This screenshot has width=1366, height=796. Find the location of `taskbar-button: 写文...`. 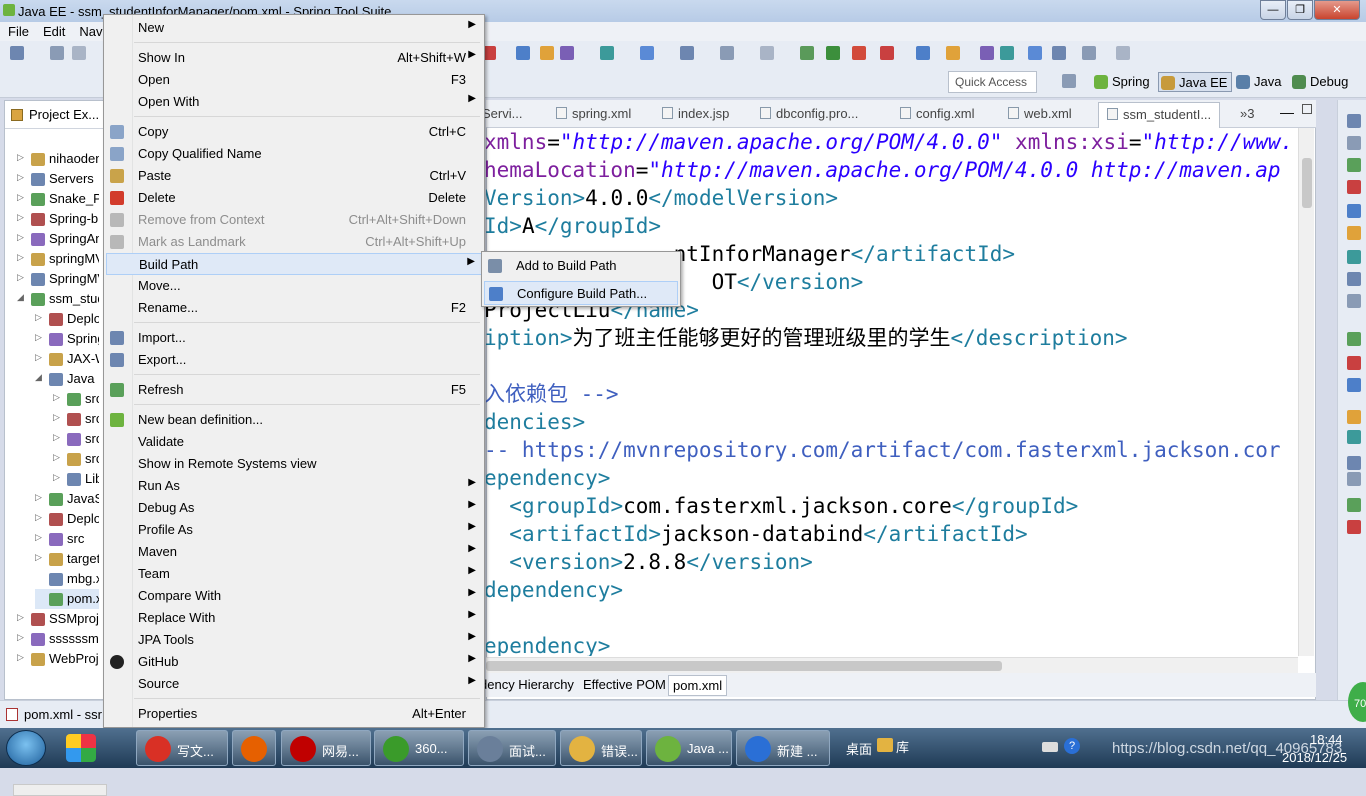

taskbar-button: 写文... is located at coordinates (182, 748).